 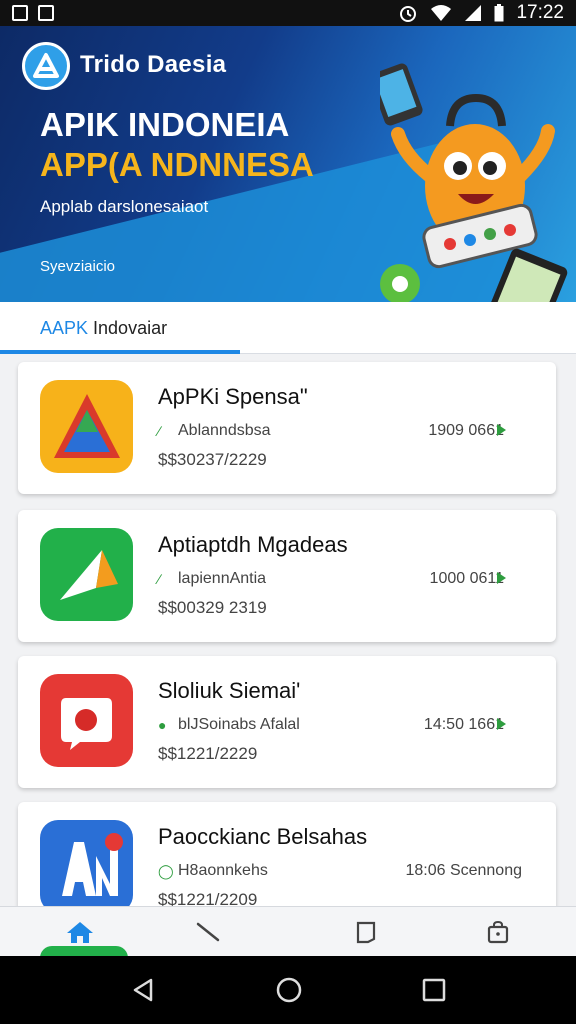 What do you see at coordinates (263, 836) in the screenshot?
I see `app-title: Paocckianc Belsahas` at bounding box center [263, 836].